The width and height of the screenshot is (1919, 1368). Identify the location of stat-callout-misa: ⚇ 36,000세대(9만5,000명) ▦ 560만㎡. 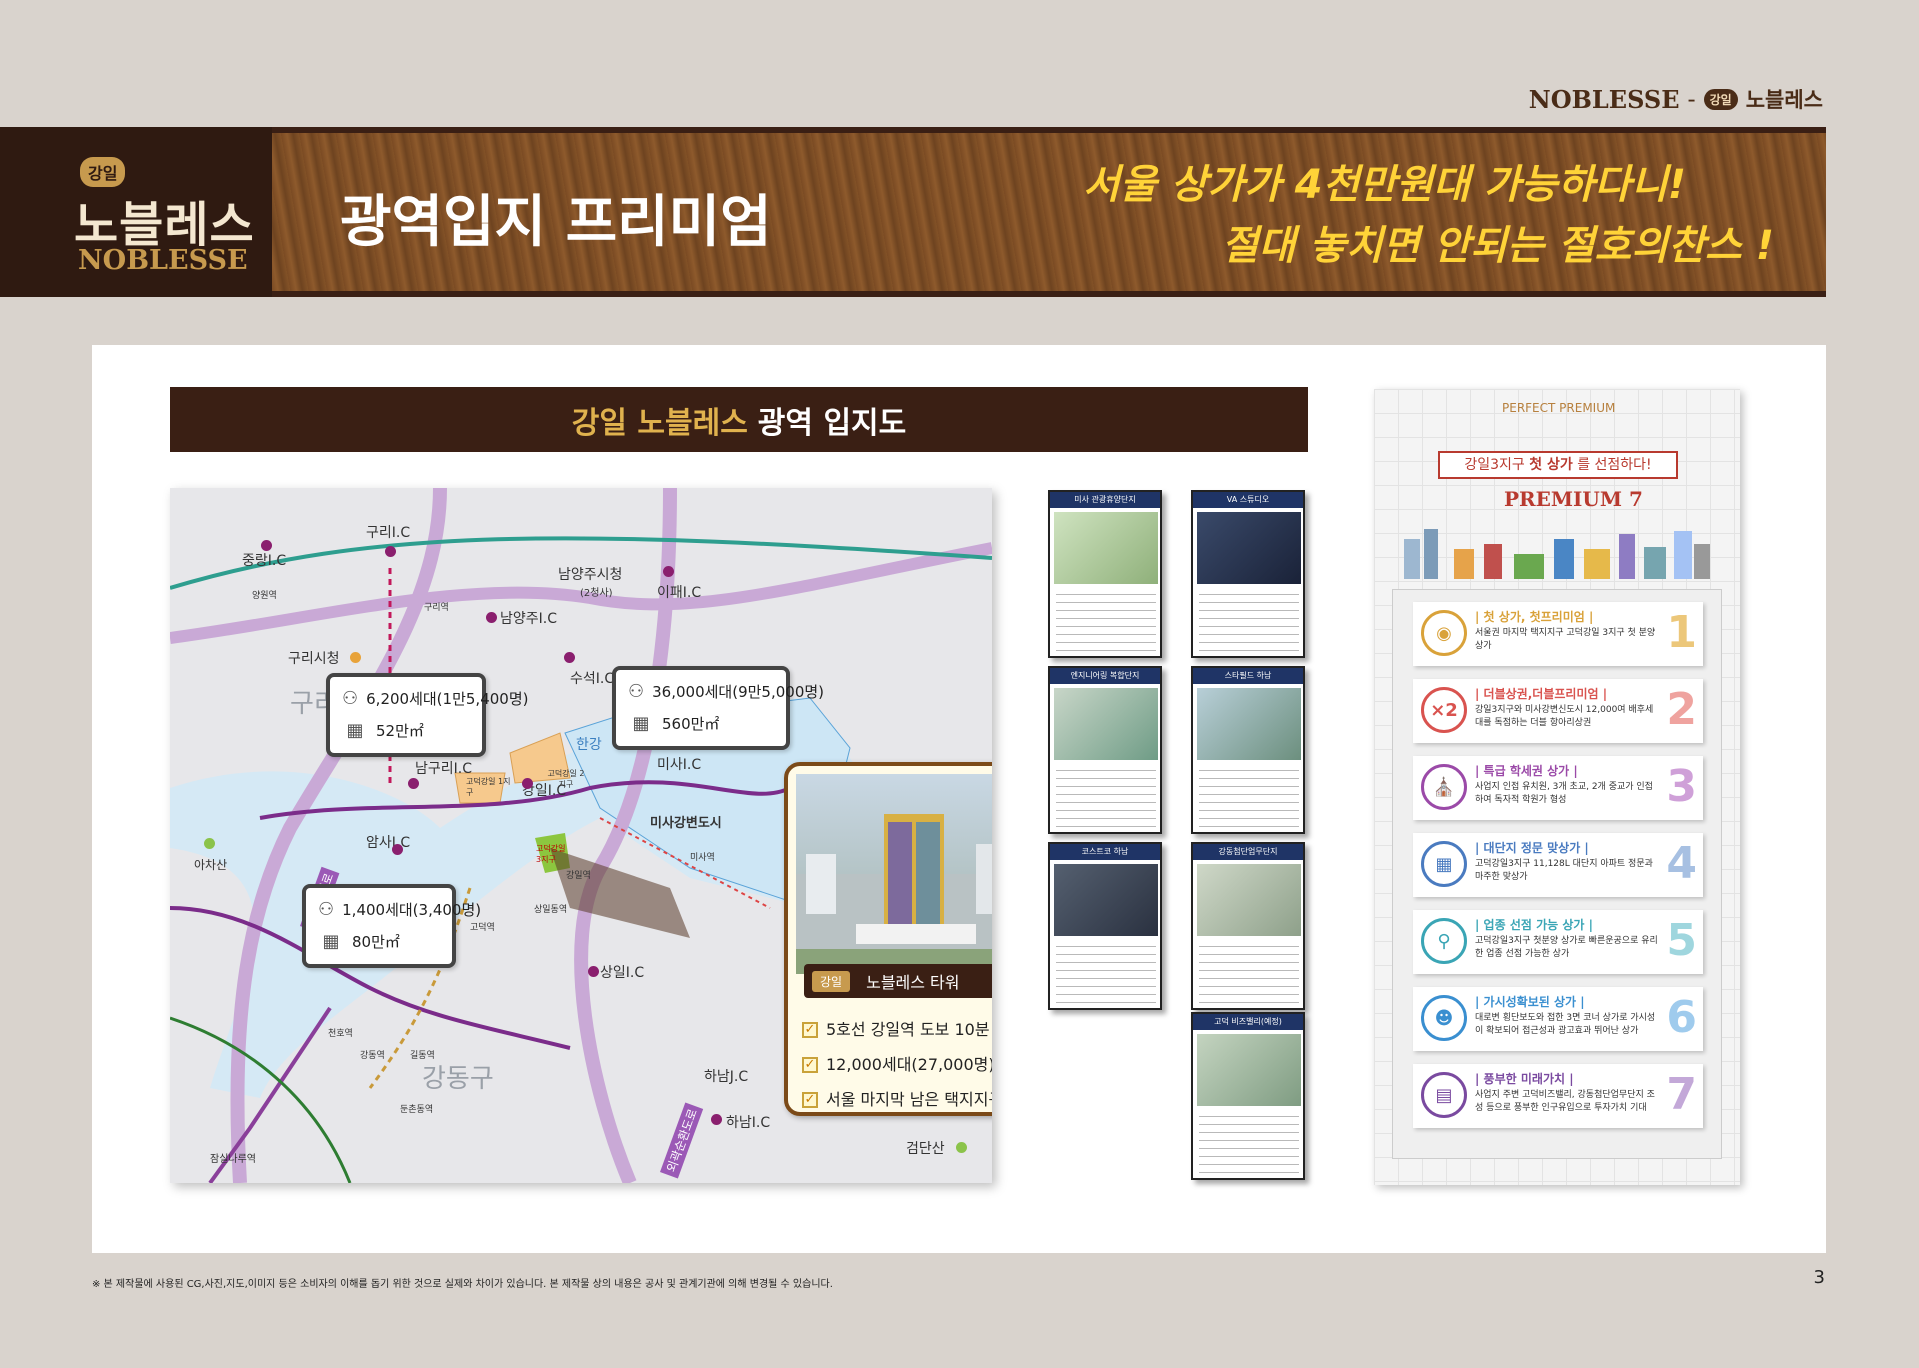
(718, 708).